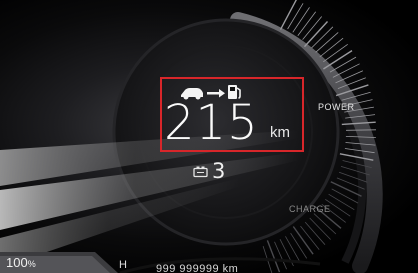 The width and height of the screenshot is (418, 273). I want to click on power-label: POWER, so click(336, 107).